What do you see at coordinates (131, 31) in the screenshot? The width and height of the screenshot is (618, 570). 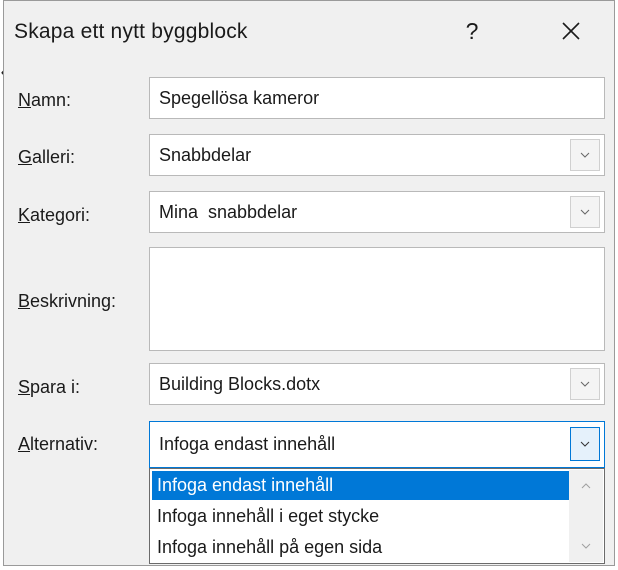 I see `dialog-title: Skapa ett nytt byggblock` at bounding box center [131, 31].